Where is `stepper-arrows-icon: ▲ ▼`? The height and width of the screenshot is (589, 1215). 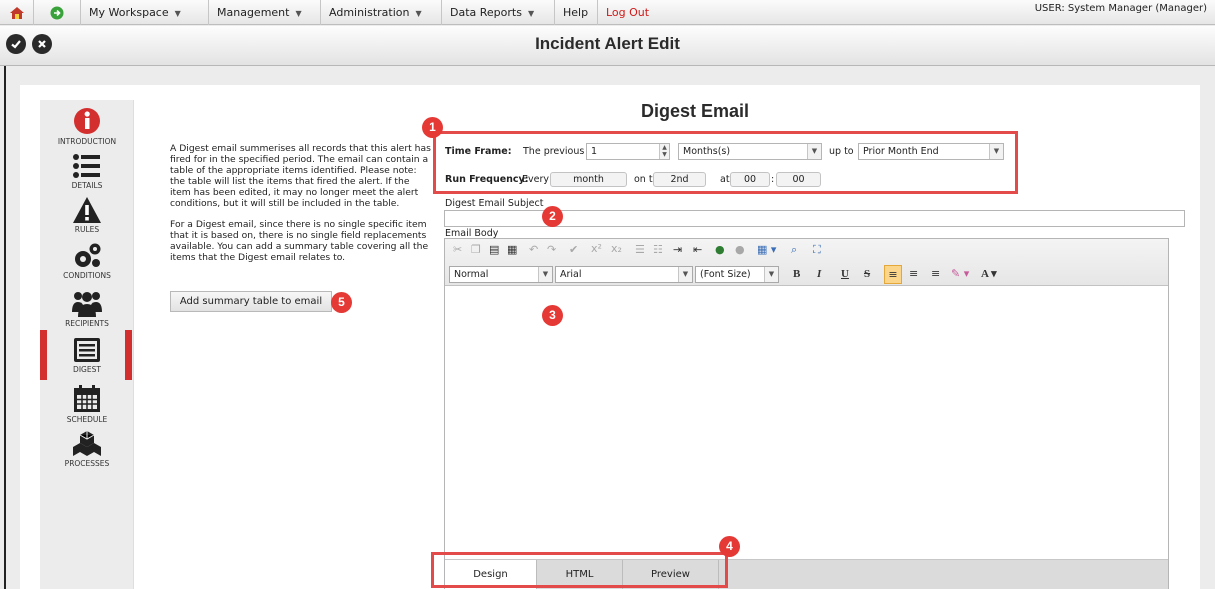
stepper-arrows-icon: ▲ ▼ is located at coordinates (664, 151).